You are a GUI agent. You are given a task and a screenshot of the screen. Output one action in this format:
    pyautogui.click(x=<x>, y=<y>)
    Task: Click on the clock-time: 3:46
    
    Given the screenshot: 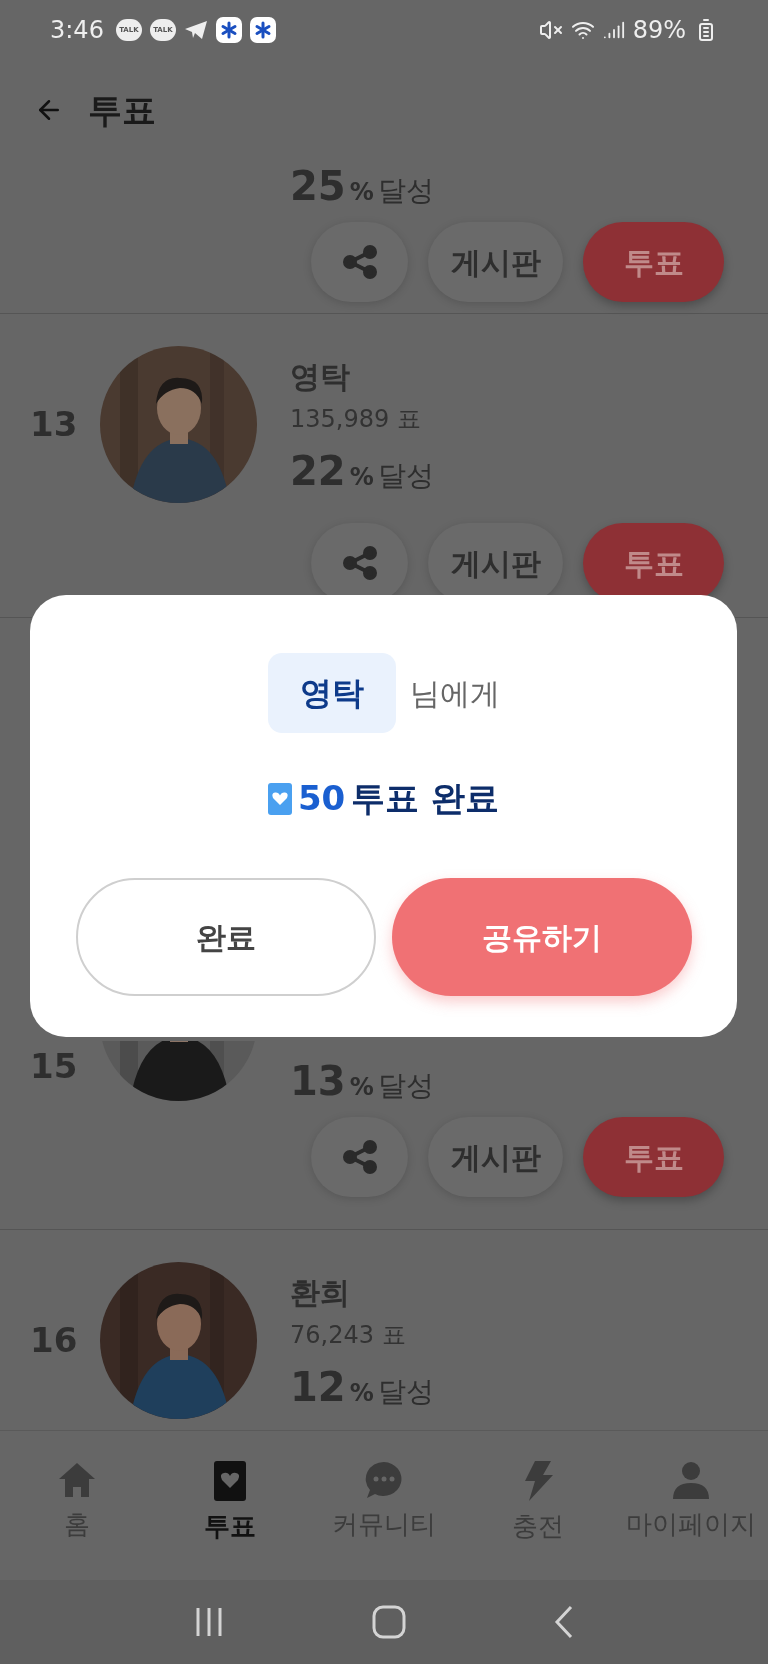 What is the action you would take?
    pyautogui.click(x=77, y=30)
    